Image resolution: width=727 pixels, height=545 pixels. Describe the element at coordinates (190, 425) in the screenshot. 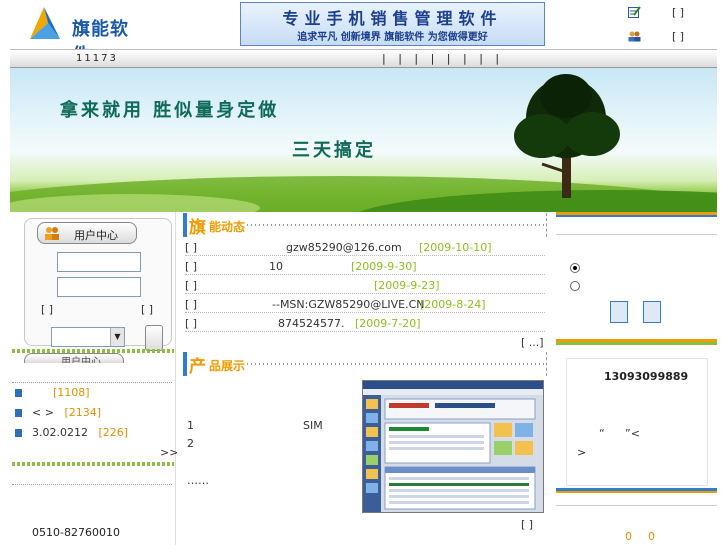

I see `product-line-1: 1` at that location.